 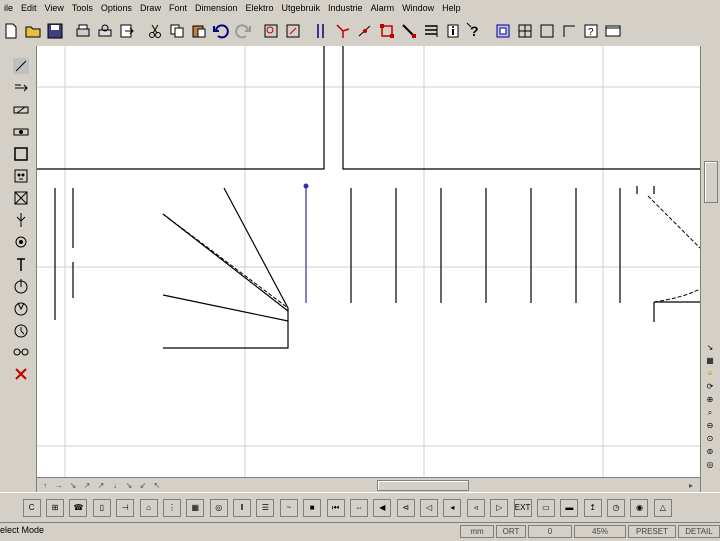 What do you see at coordinates (383, 8) in the screenshot?
I see `menu-alarm: Alarm` at bounding box center [383, 8].